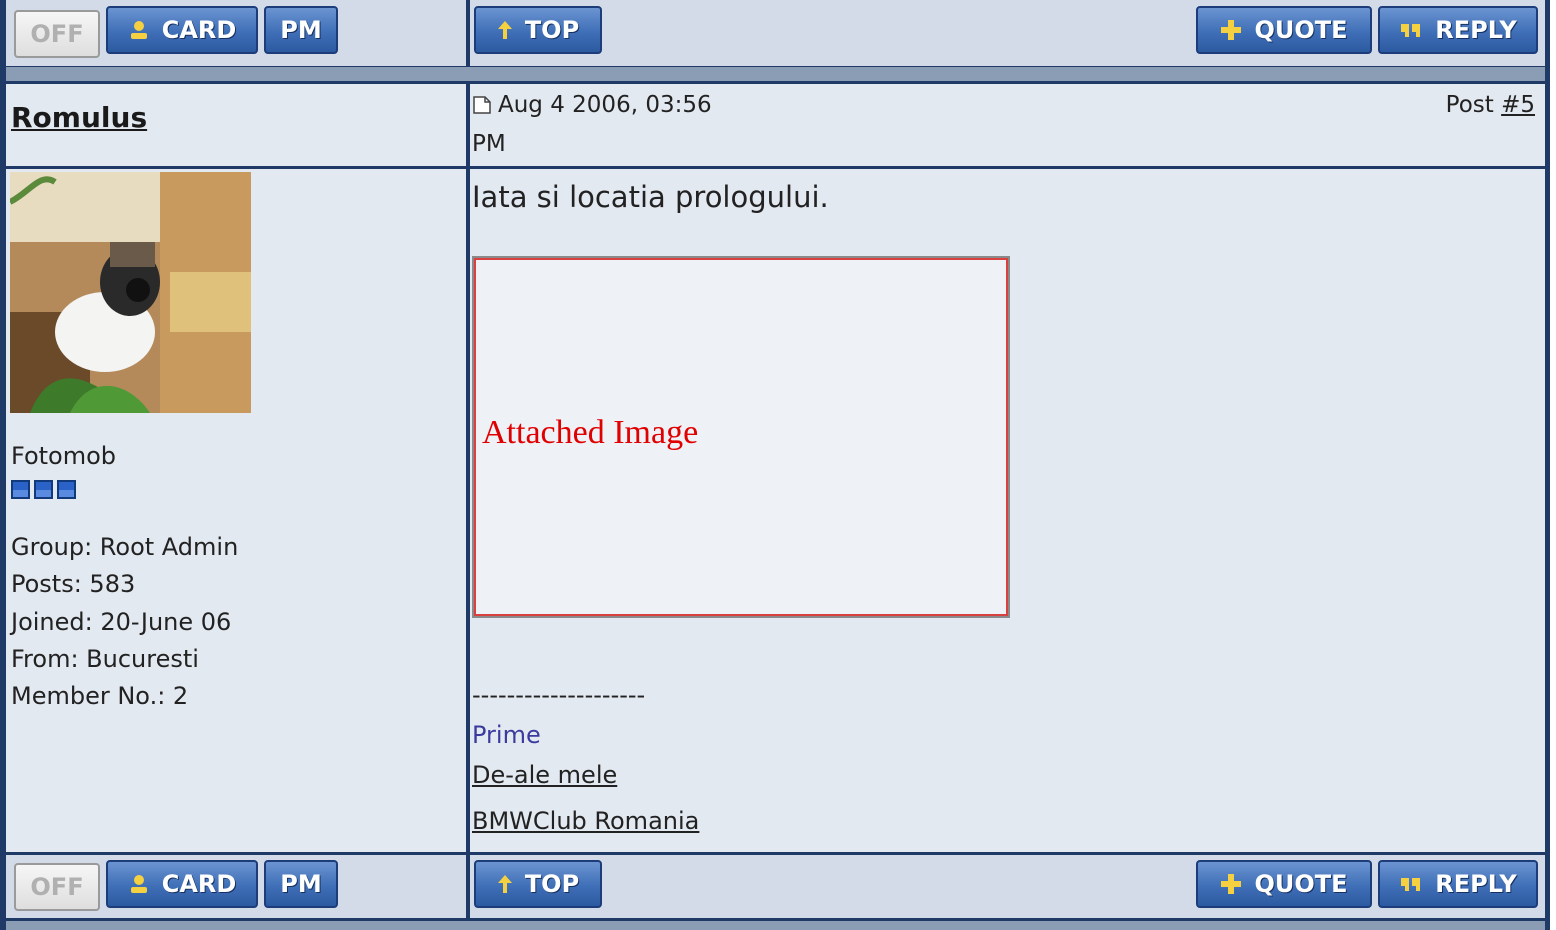 The width and height of the screenshot is (1556, 930). I want to click on author-joined: Joined: 20-June 06, so click(121, 622).